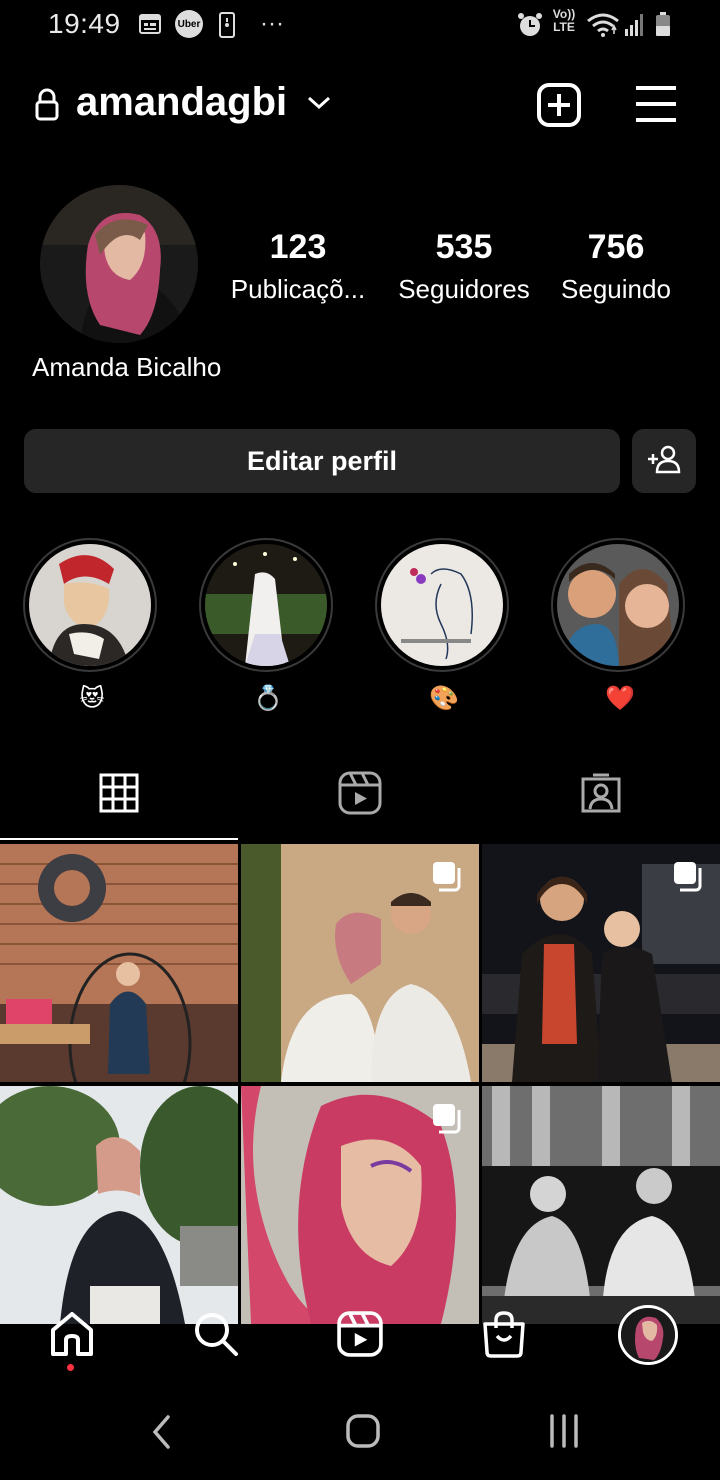  Describe the element at coordinates (559, 107) in the screenshot. I see `new-post-icon` at that location.